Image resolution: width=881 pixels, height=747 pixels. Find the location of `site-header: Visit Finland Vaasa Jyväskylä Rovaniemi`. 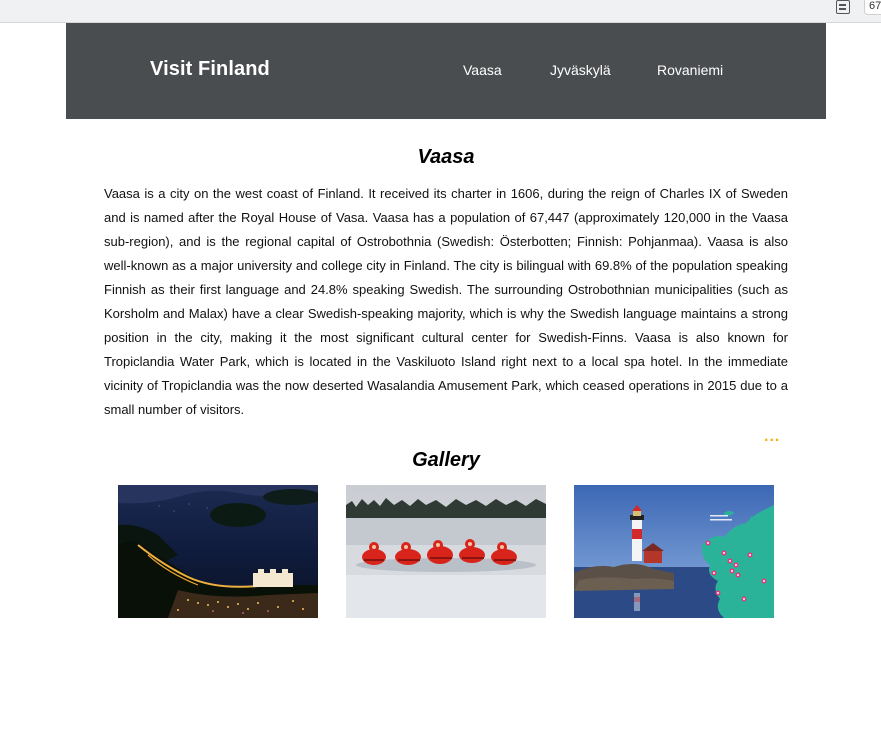

site-header: Visit Finland Vaasa Jyväskylä Rovaniemi is located at coordinates (446, 71).